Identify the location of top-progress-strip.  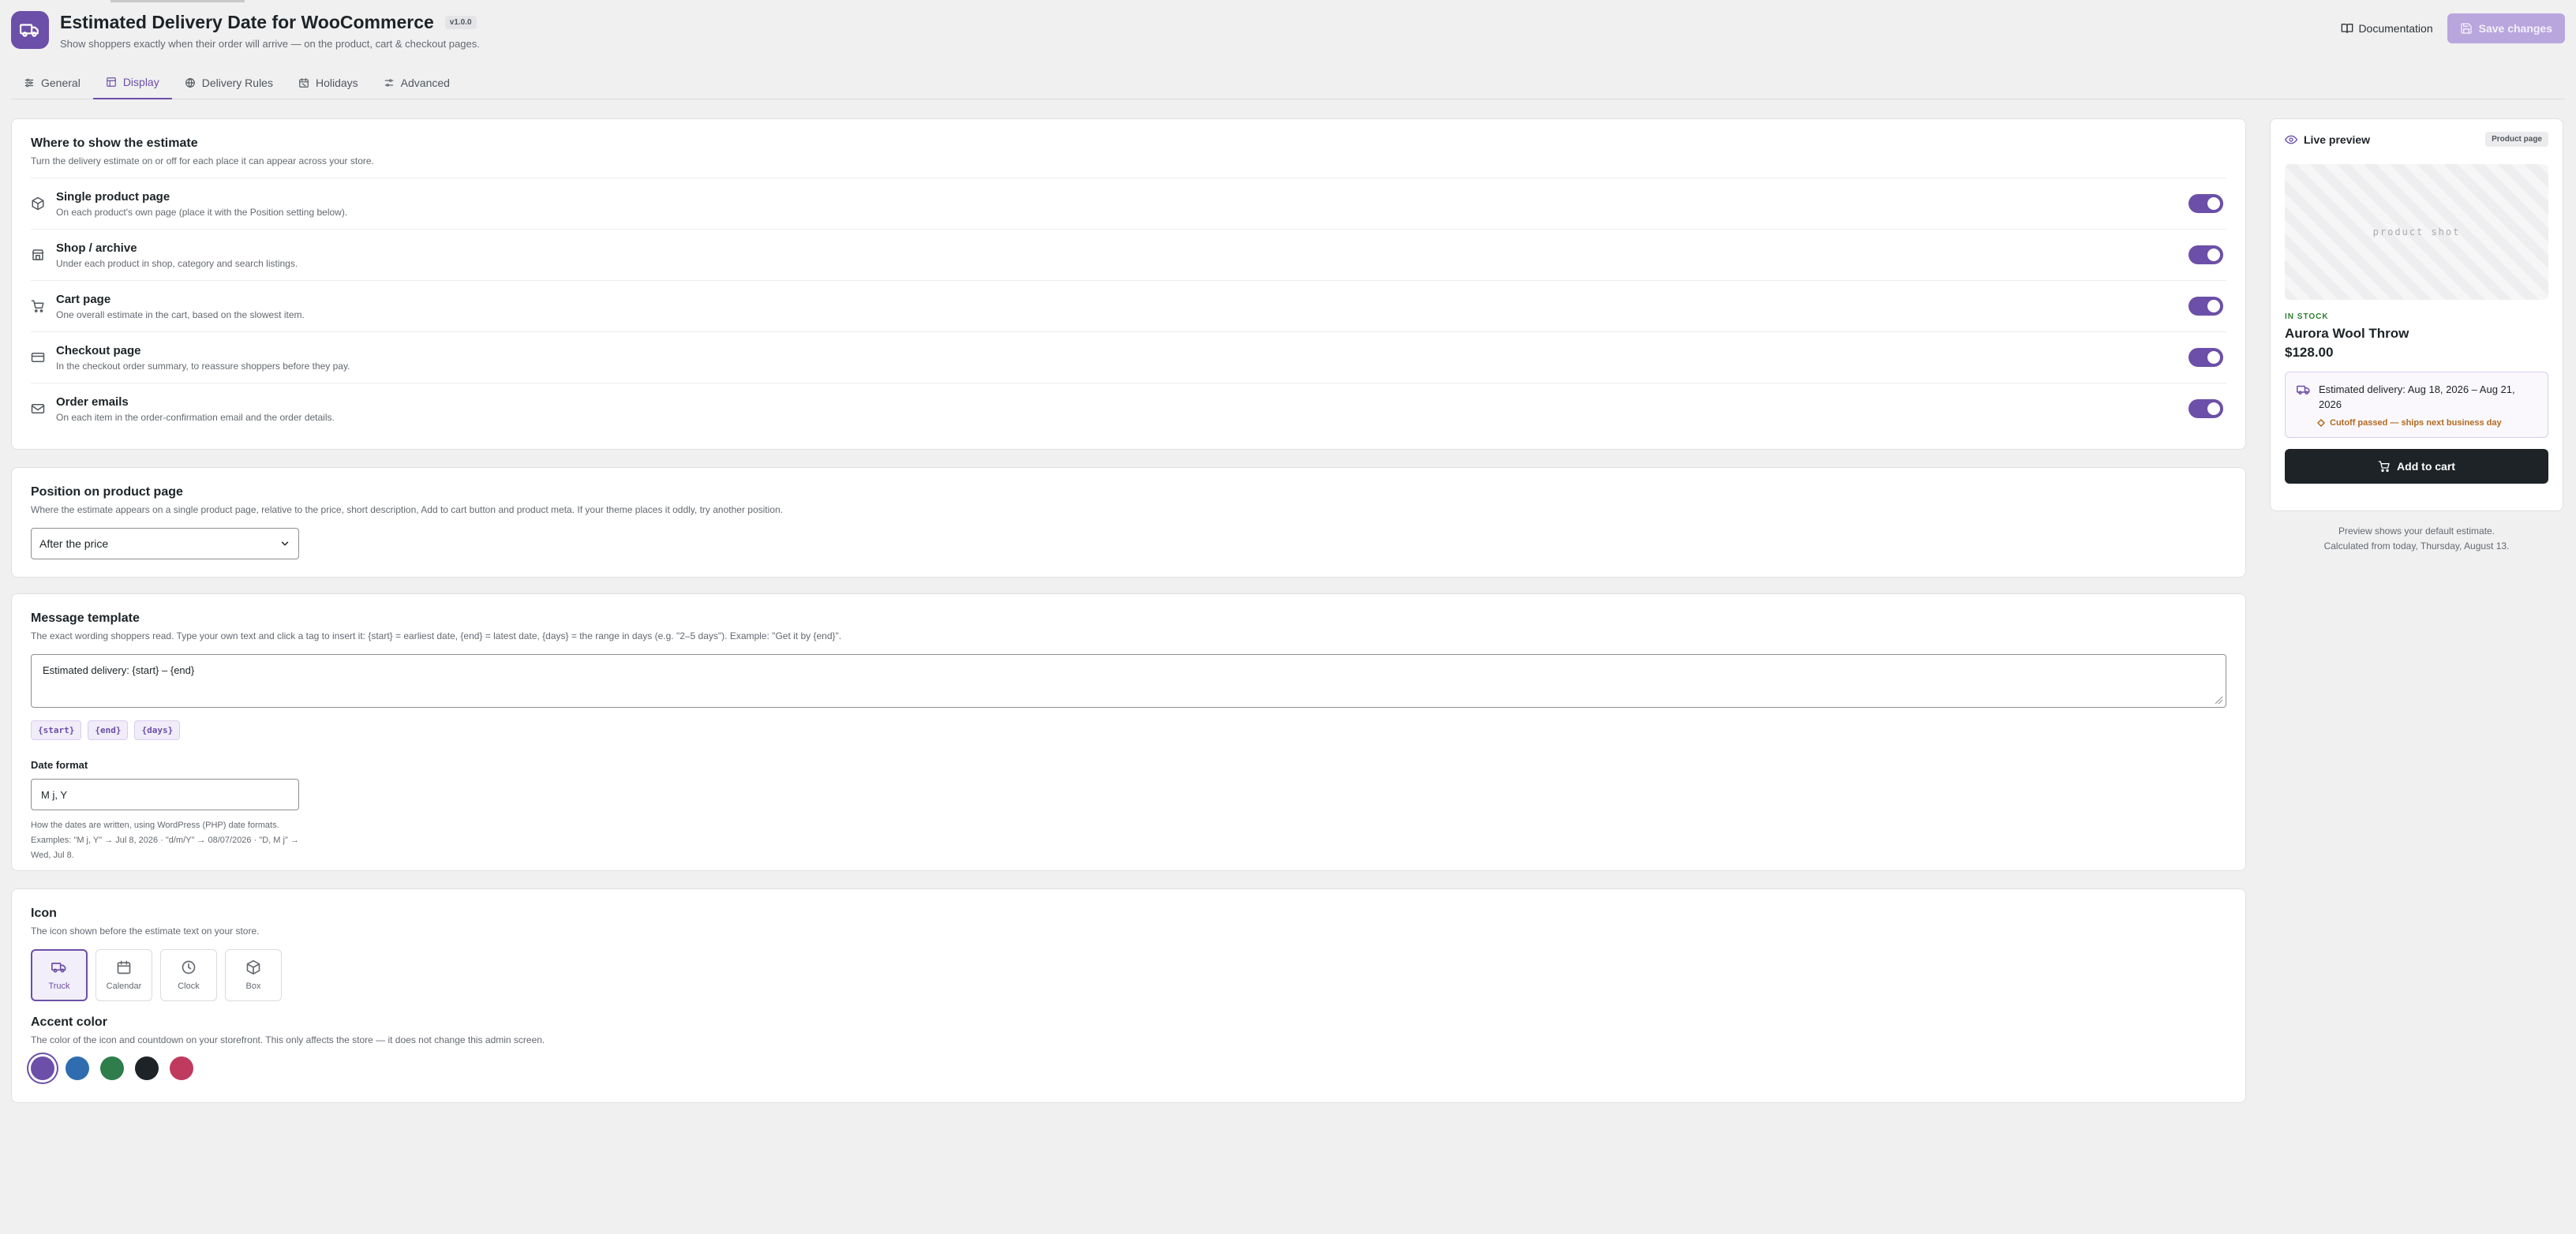
(177, 1).